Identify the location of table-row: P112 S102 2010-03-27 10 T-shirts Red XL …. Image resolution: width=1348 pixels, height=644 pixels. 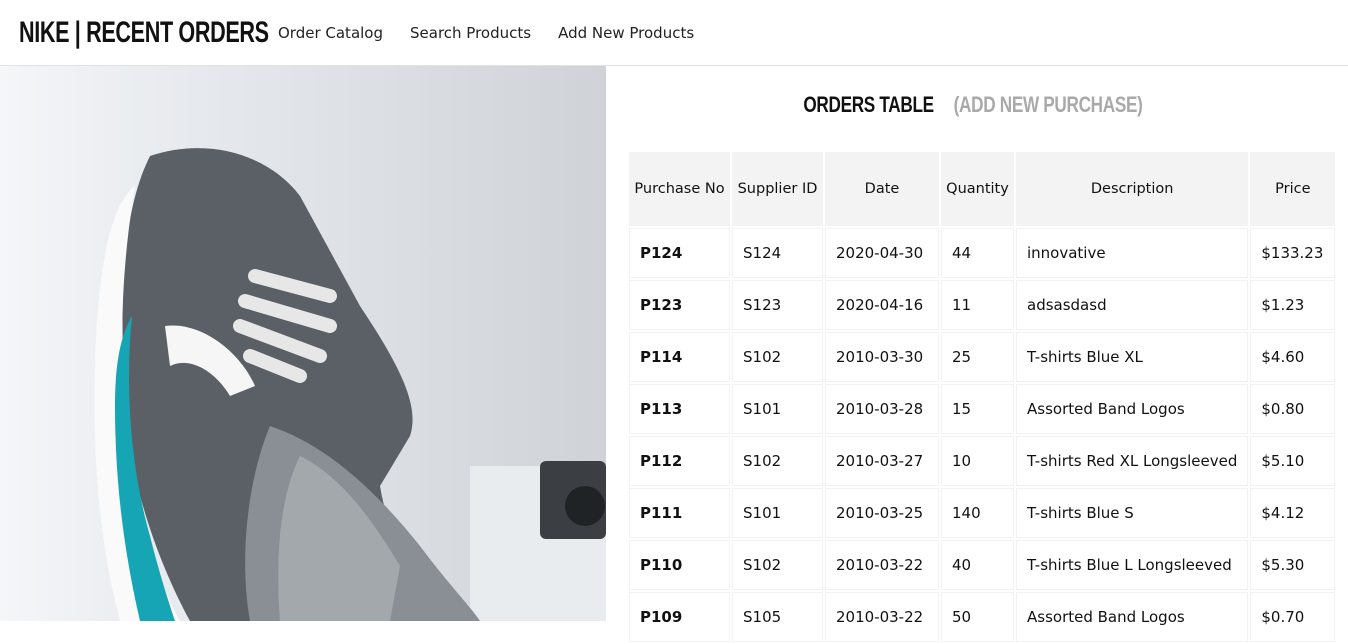
(982, 461).